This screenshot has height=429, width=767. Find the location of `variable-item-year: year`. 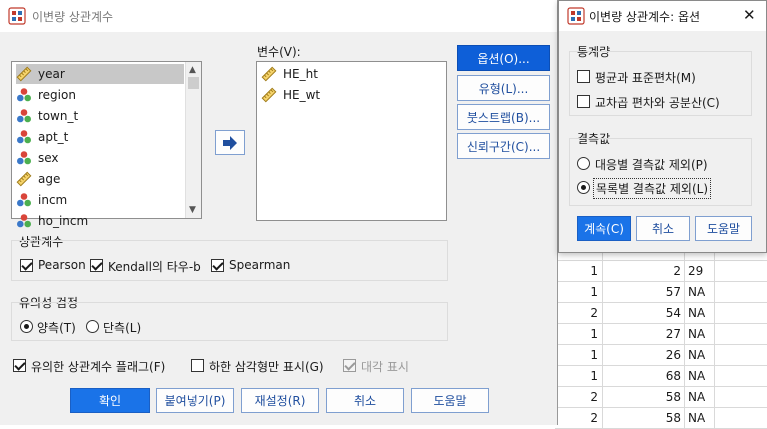

variable-item-year: year is located at coordinates (100, 74).